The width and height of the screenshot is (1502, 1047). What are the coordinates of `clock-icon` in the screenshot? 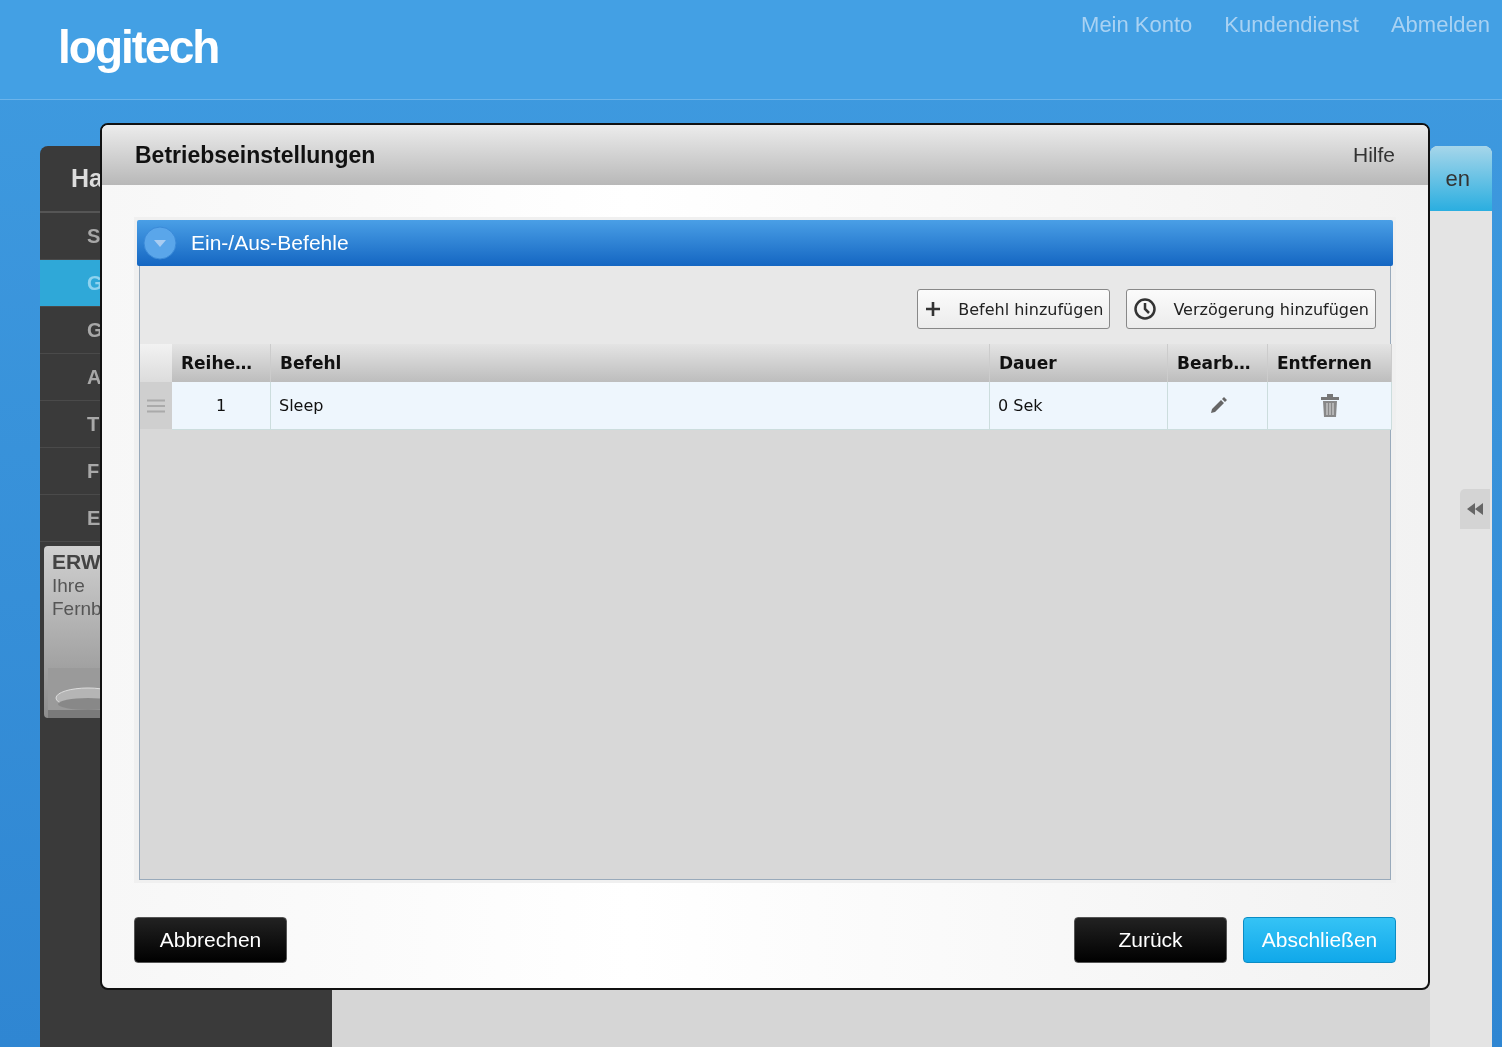 It's located at (1145, 309).